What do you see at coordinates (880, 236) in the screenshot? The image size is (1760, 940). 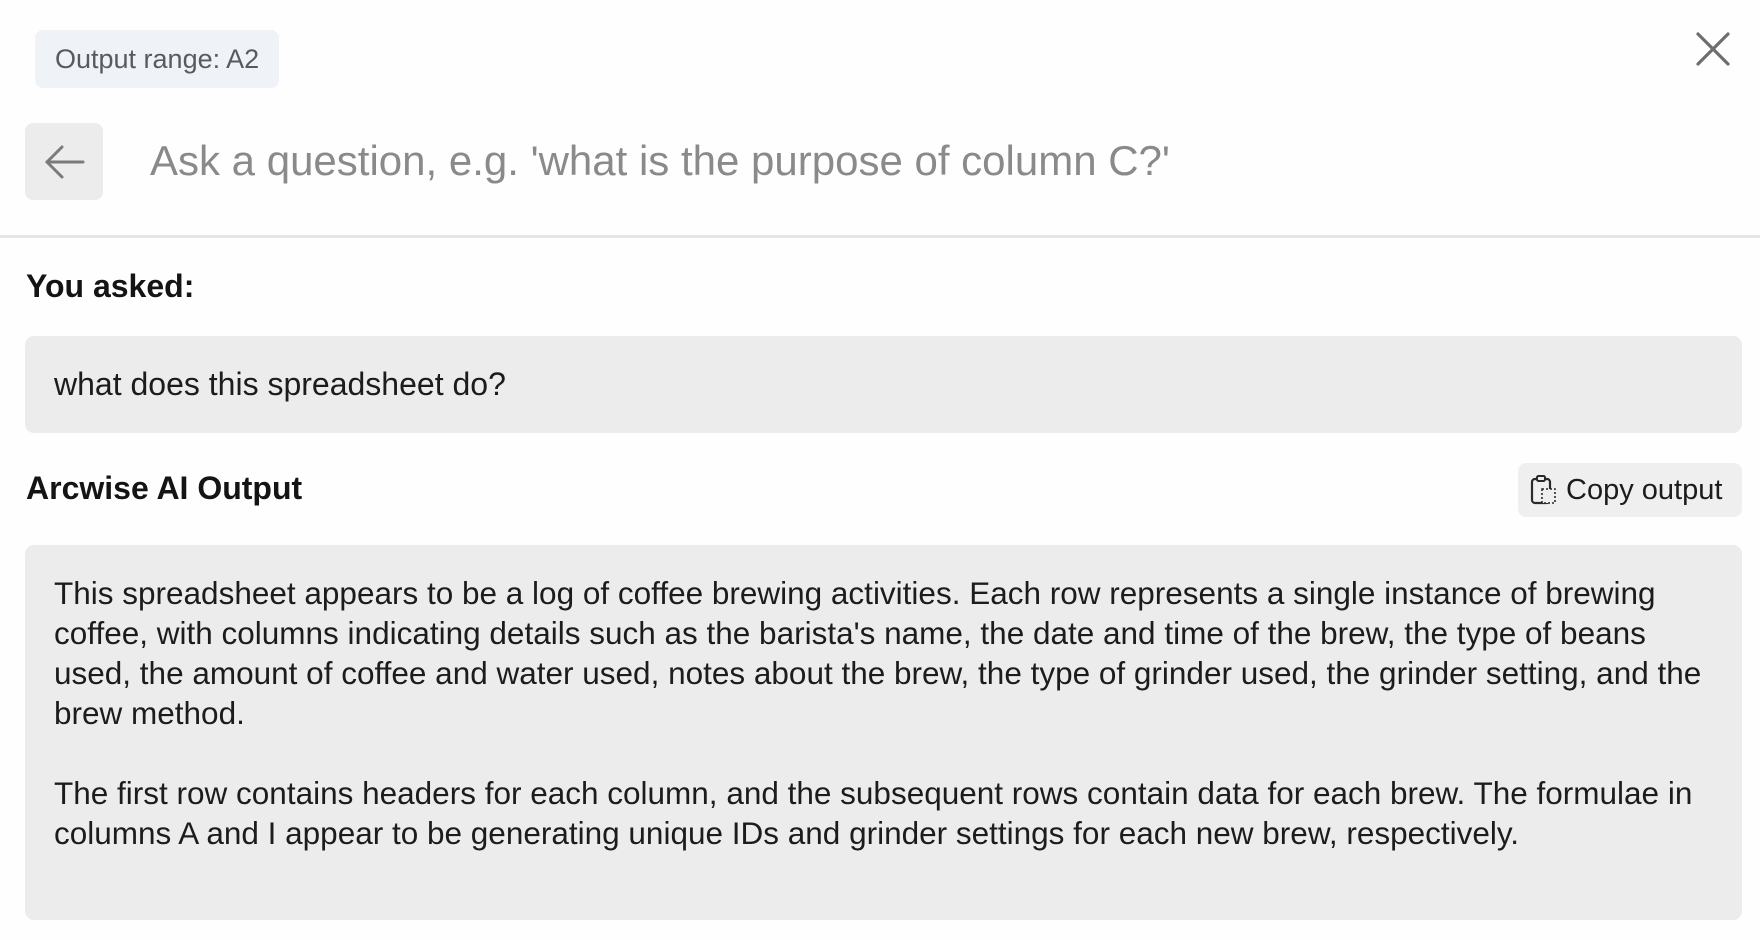 I see `header-divider` at bounding box center [880, 236].